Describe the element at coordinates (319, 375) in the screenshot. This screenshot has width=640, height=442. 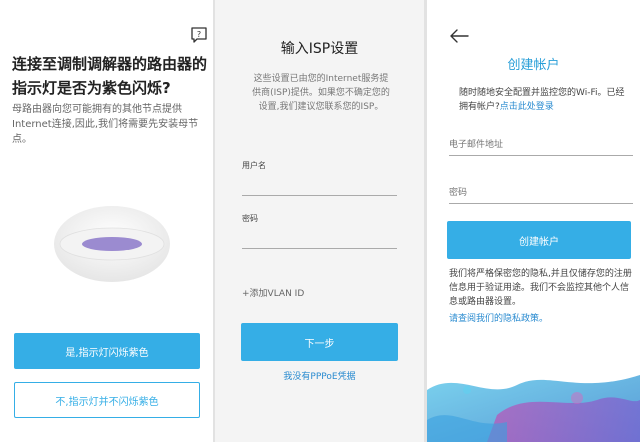
I see `no-pppoe-link: 我没有PPPoE凭据` at that location.